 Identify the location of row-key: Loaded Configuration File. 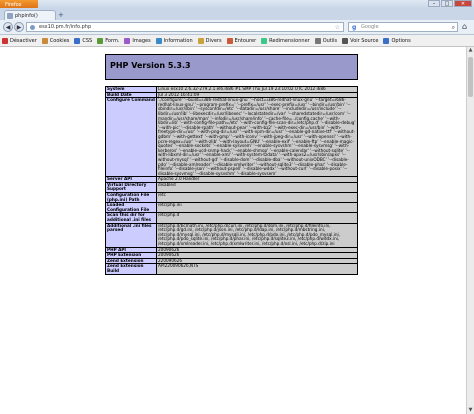
(131, 208).